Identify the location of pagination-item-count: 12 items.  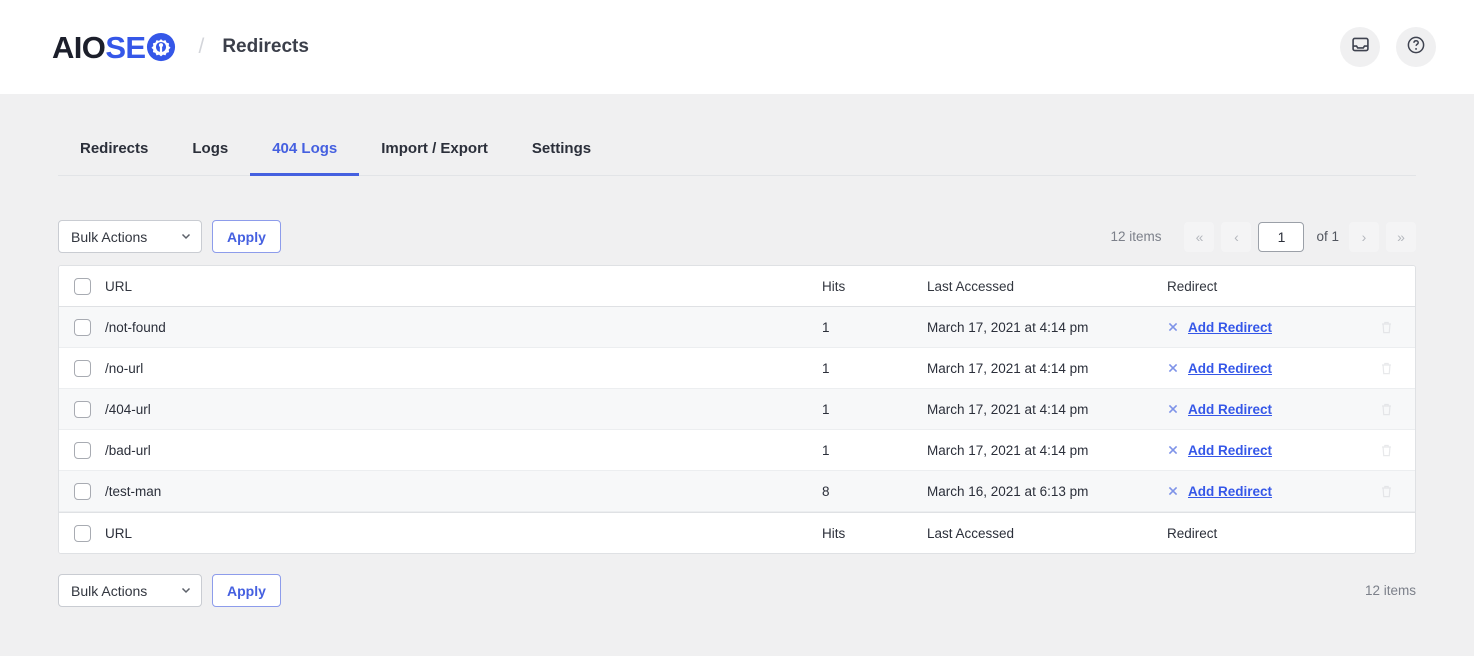
(1136, 236).